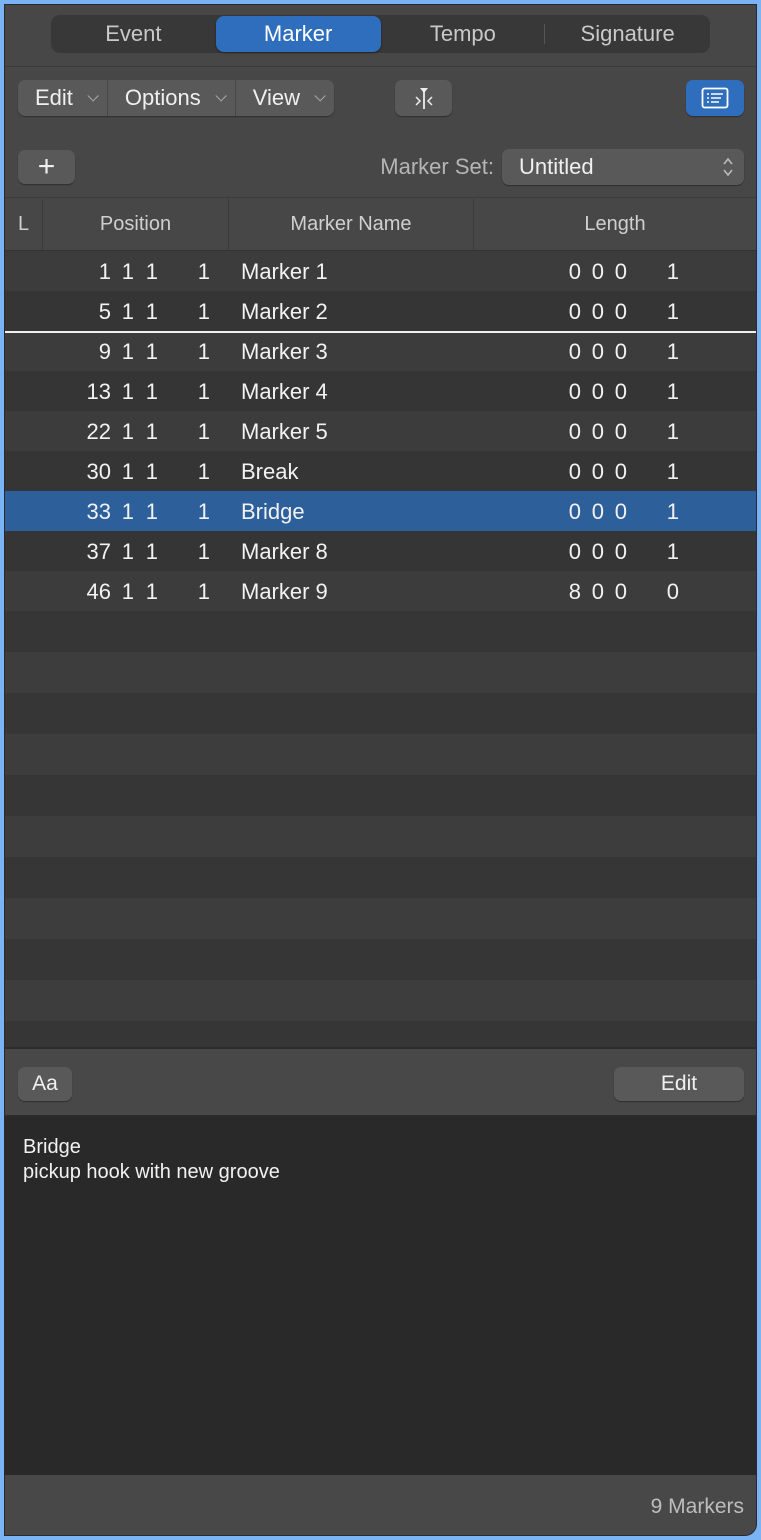 The width and height of the screenshot is (761, 1540). I want to click on notes-title: Bridge, so click(52, 1147).